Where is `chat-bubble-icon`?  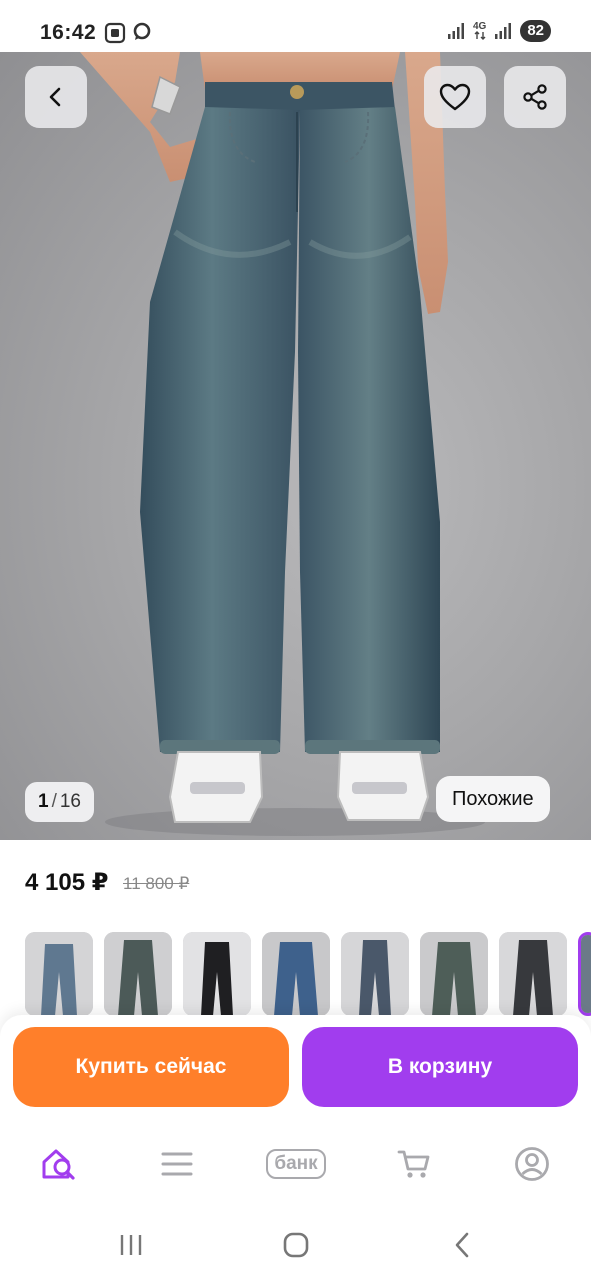
chat-bubble-icon is located at coordinates (142, 31).